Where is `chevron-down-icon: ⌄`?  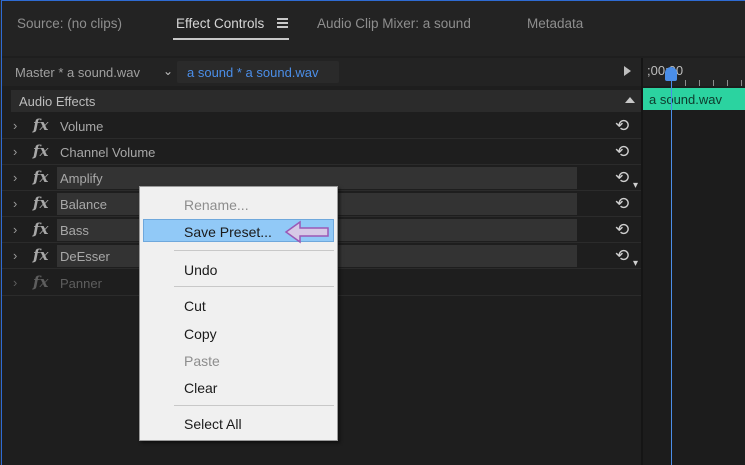 chevron-down-icon: ⌄ is located at coordinates (168, 71).